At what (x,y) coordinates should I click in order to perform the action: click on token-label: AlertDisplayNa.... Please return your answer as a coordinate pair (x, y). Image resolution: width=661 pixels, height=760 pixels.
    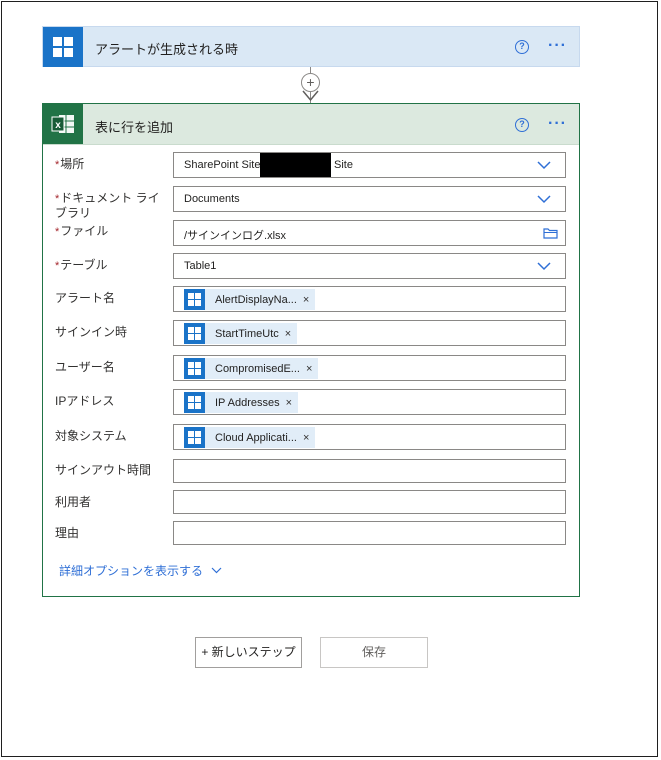
    Looking at the image, I should click on (256, 299).